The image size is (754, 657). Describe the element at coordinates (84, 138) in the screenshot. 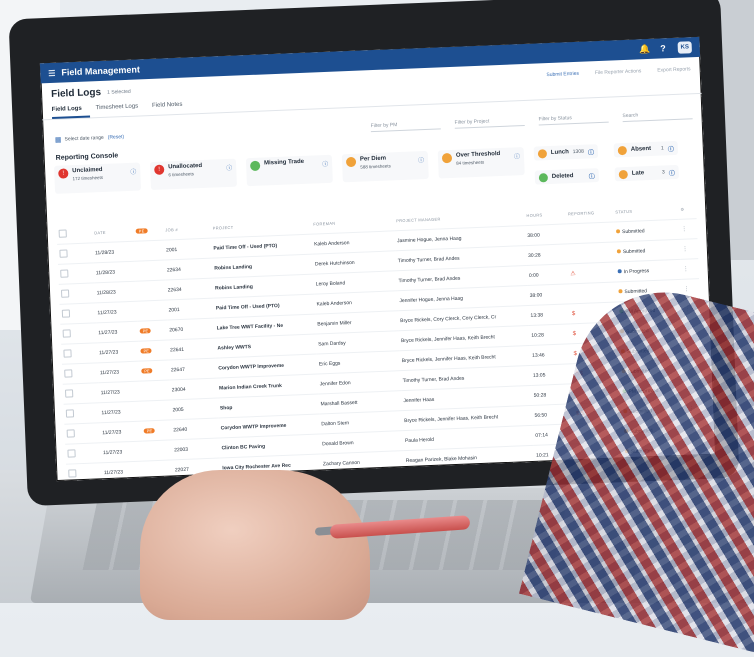

I see `date-range-label: Select date range` at that location.